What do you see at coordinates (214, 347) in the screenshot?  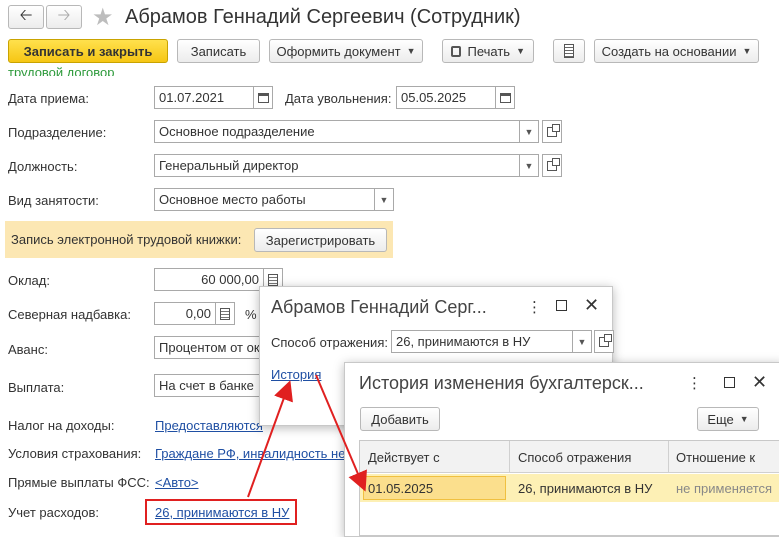 I see `advance-field: Процентом от окл` at bounding box center [214, 347].